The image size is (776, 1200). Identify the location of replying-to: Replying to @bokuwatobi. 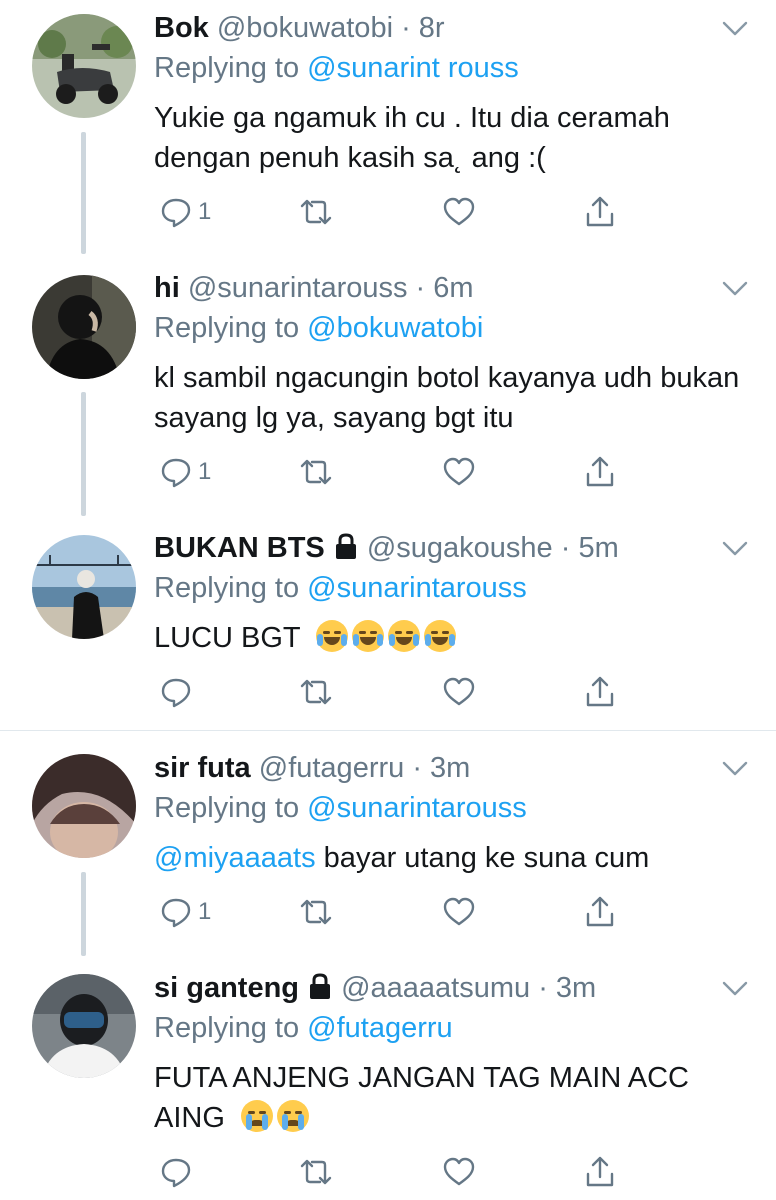
(318, 328).